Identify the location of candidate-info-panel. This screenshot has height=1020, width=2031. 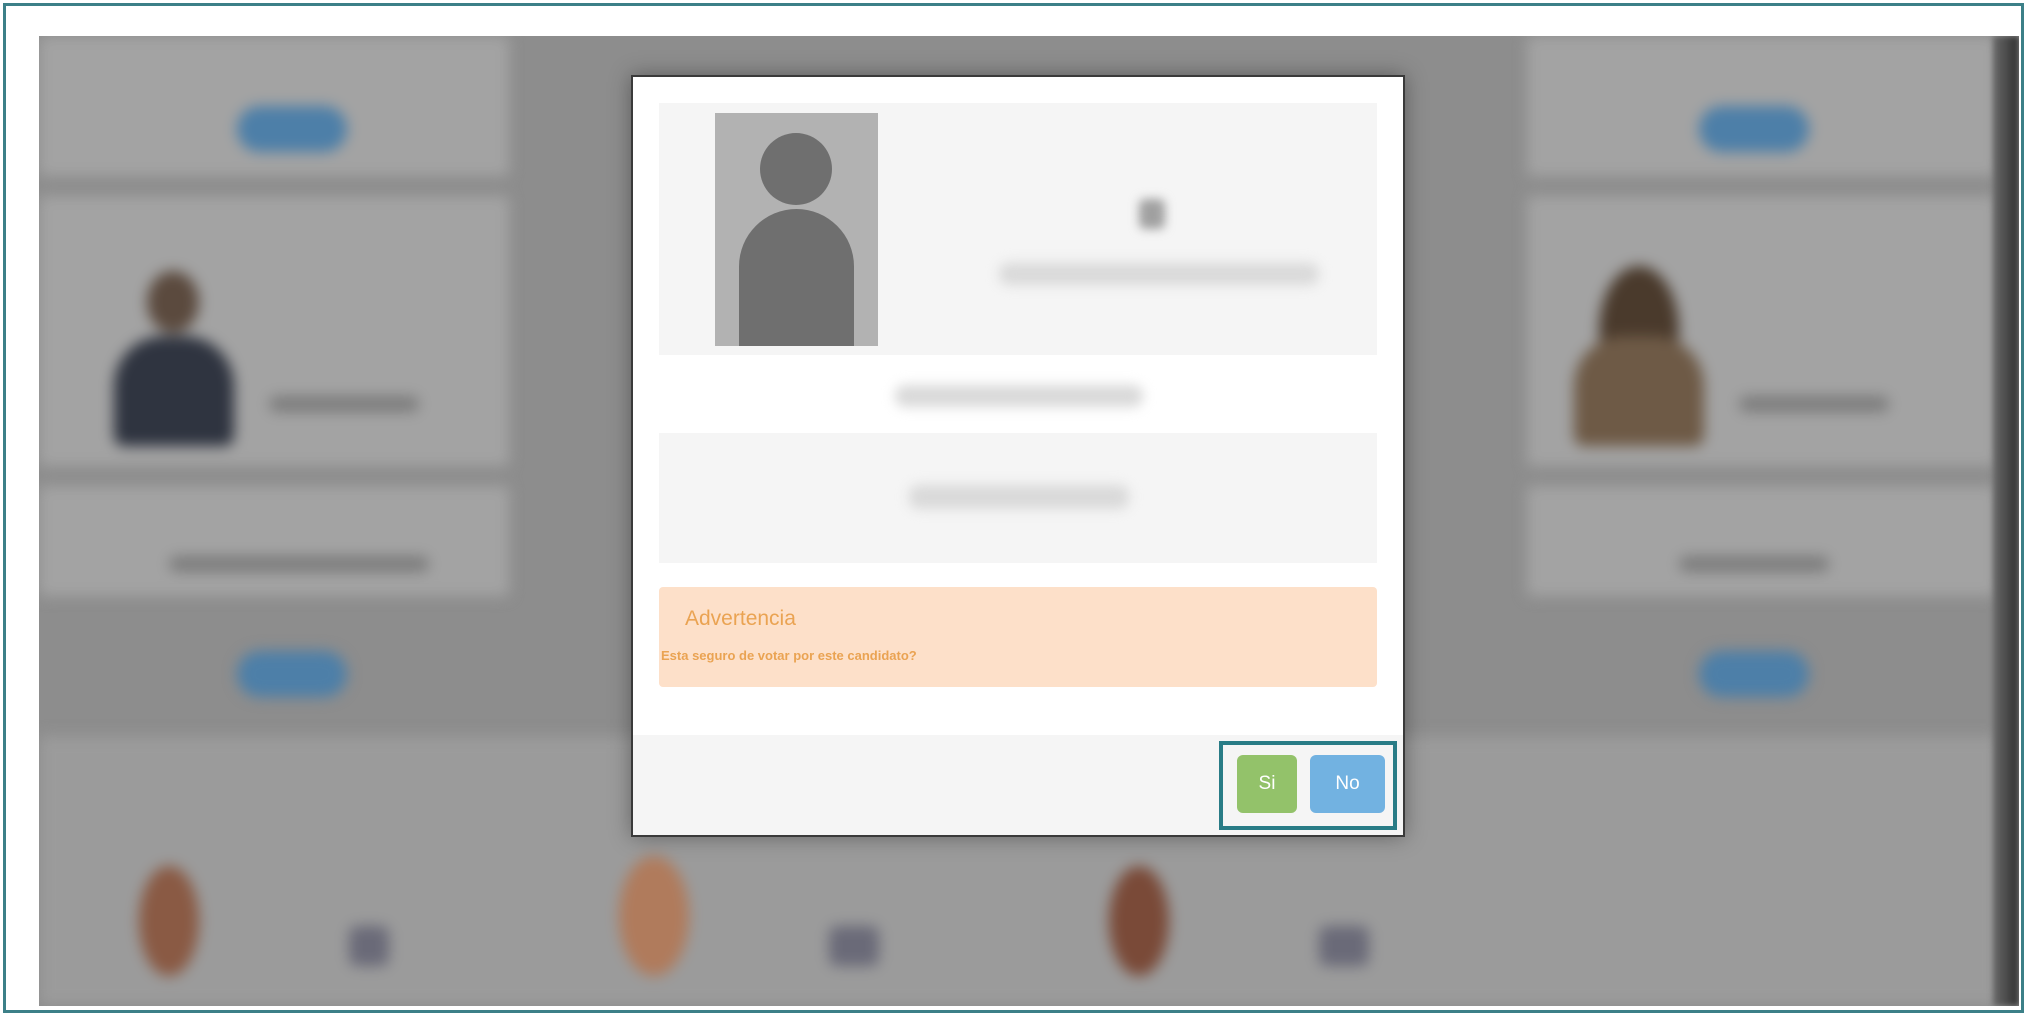
(1018, 229).